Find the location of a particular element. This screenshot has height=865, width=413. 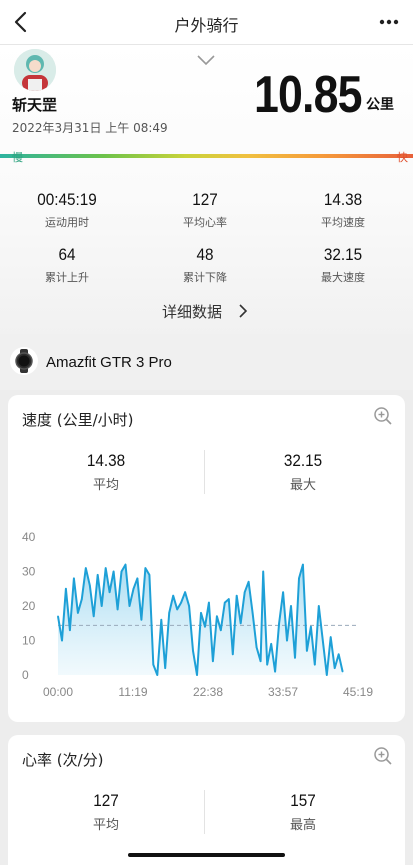

more-dots-icon is located at coordinates (389, 22).